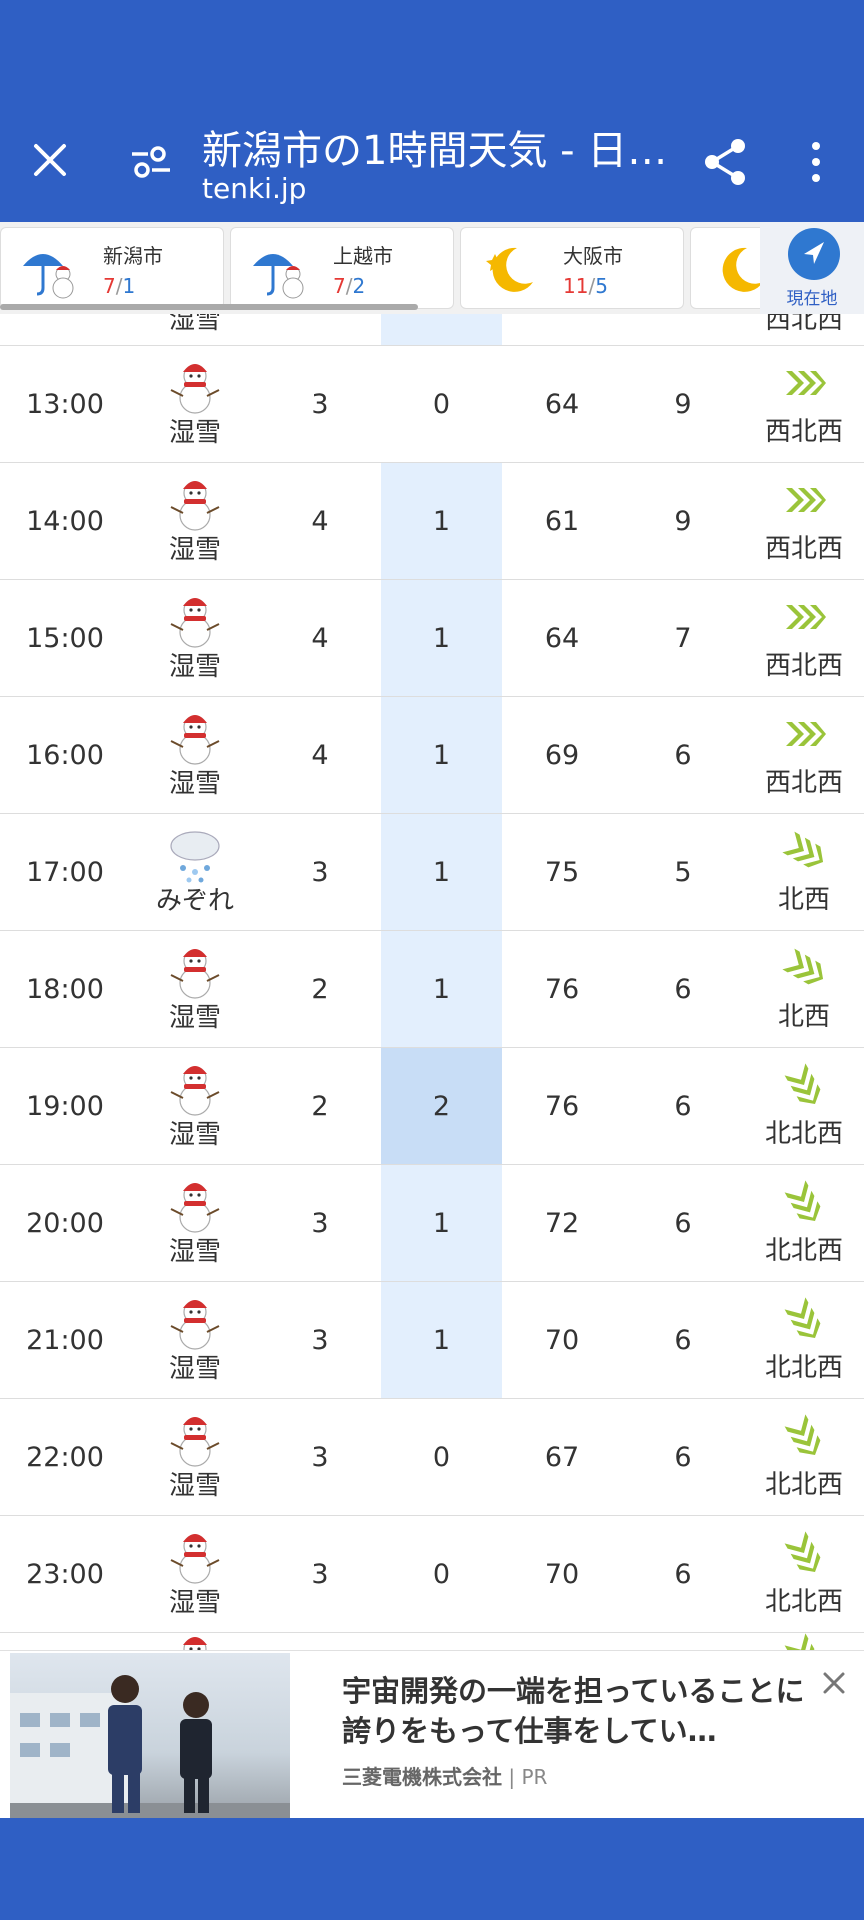  What do you see at coordinates (834, 1683) in the screenshot?
I see `ad-close-icon` at bounding box center [834, 1683].